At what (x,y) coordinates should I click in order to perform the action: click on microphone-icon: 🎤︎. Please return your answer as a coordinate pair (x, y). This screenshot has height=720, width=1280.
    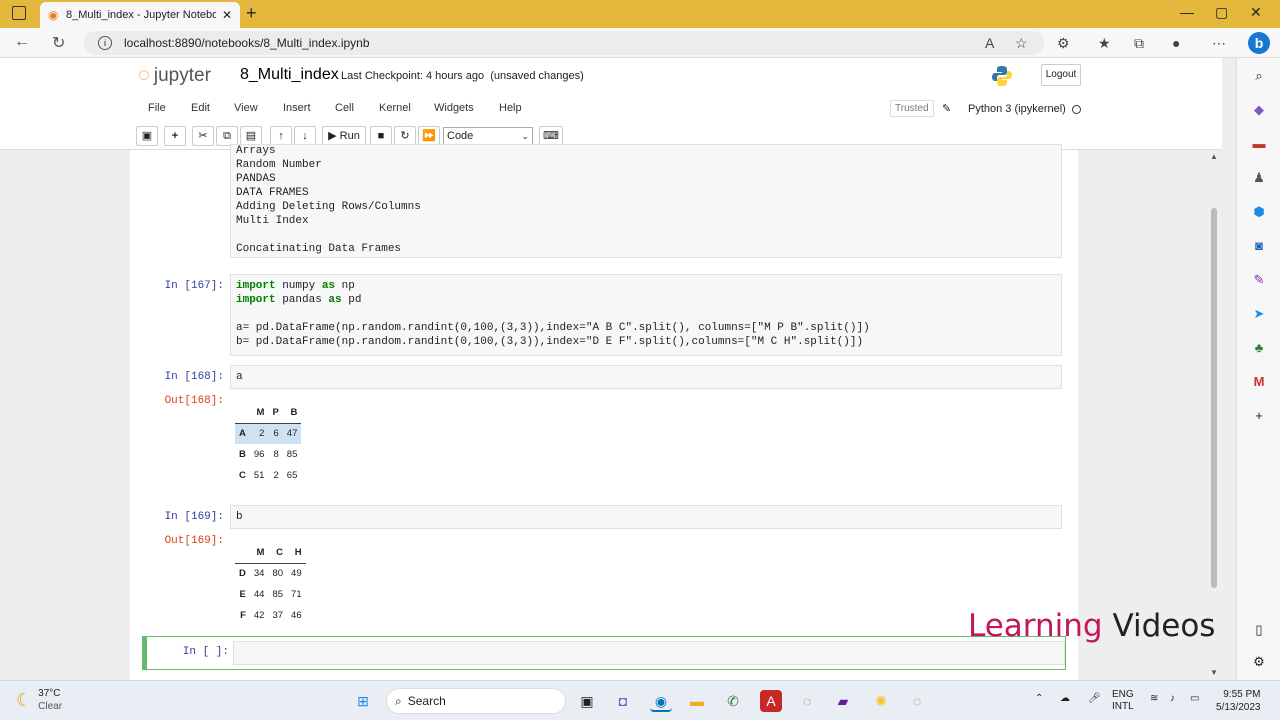
    Looking at the image, I should click on (1094, 699).